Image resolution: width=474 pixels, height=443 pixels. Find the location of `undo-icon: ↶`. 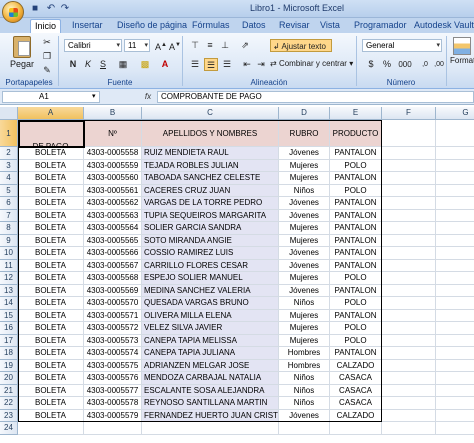

undo-icon: ↶ is located at coordinates (51, 8).